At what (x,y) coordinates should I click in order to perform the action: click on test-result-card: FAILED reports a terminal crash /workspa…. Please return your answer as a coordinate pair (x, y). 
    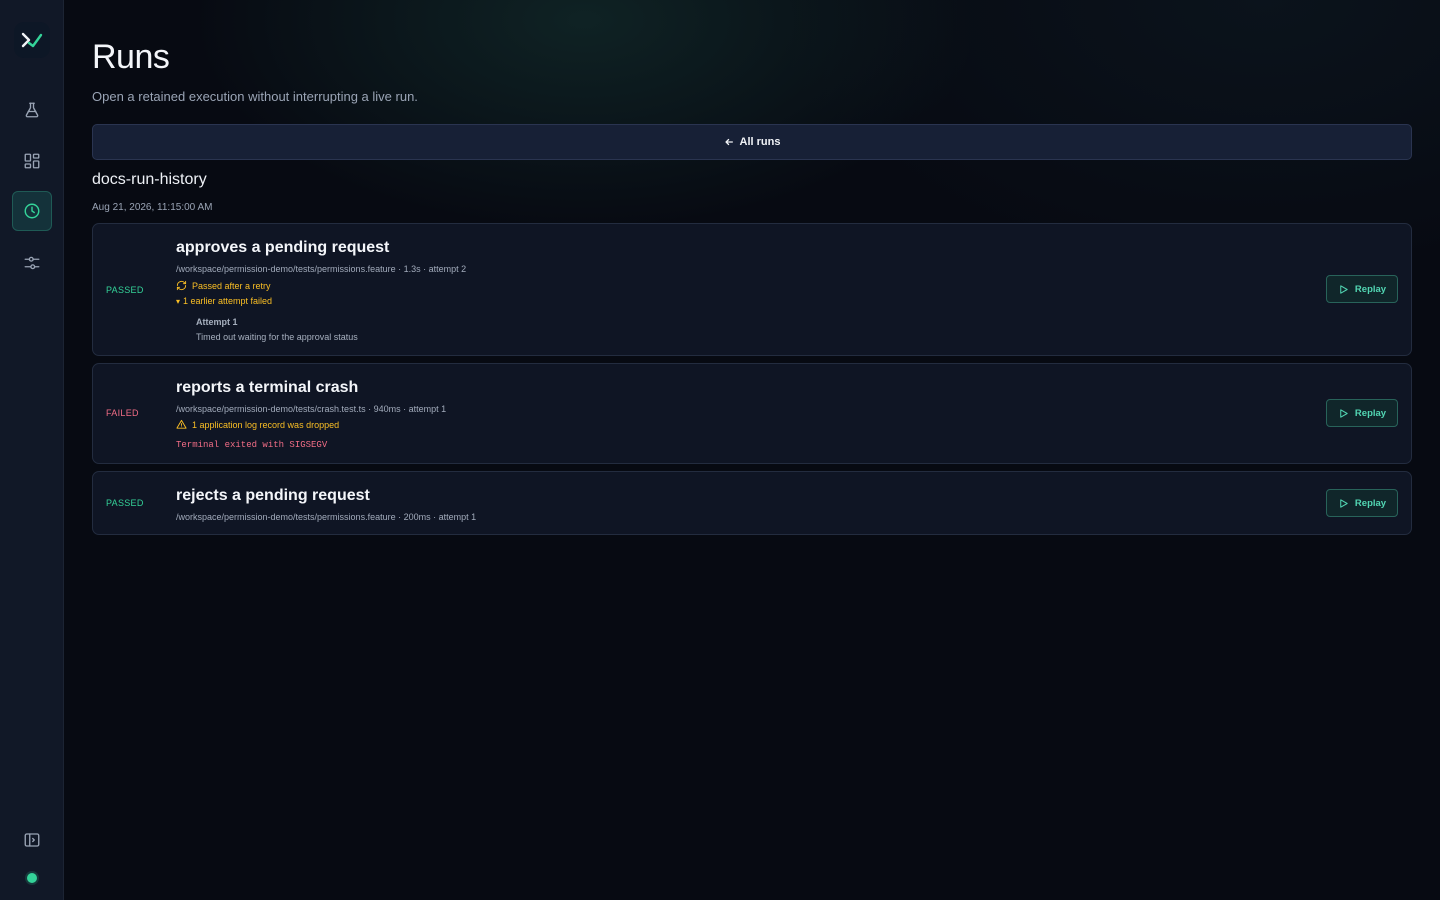
    Looking at the image, I should click on (752, 413).